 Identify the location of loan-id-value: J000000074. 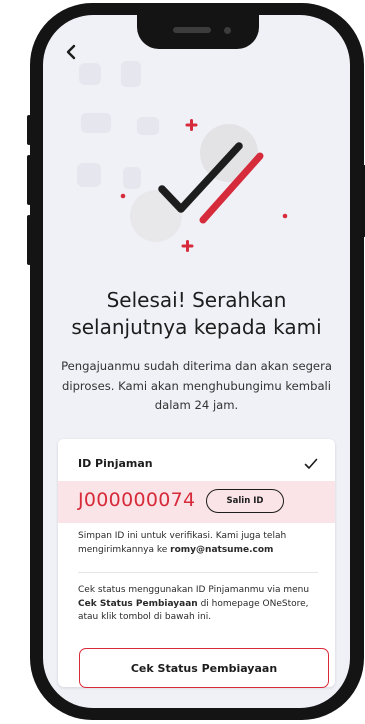
(137, 500).